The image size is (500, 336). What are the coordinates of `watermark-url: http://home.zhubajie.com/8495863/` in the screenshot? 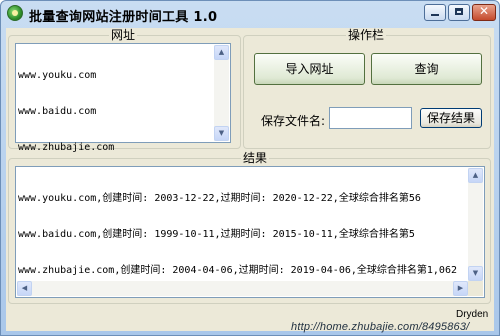 It's located at (380, 327).